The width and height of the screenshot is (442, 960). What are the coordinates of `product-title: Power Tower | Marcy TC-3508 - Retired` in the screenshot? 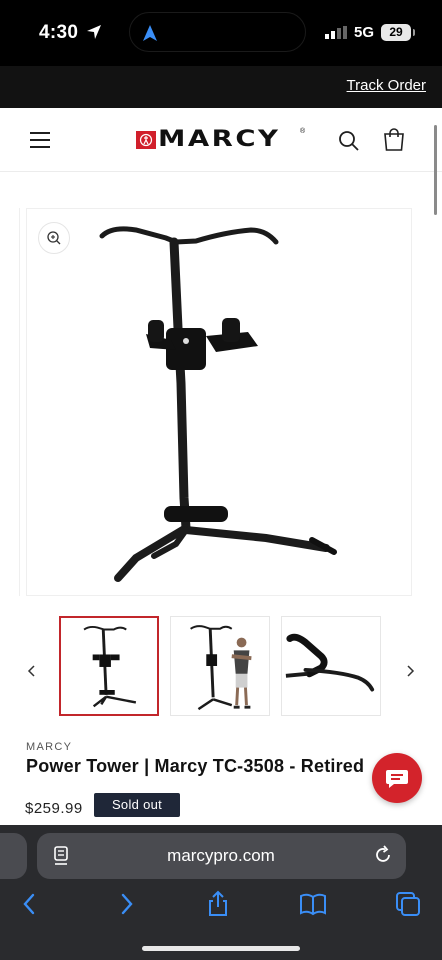 It's located at (195, 766).